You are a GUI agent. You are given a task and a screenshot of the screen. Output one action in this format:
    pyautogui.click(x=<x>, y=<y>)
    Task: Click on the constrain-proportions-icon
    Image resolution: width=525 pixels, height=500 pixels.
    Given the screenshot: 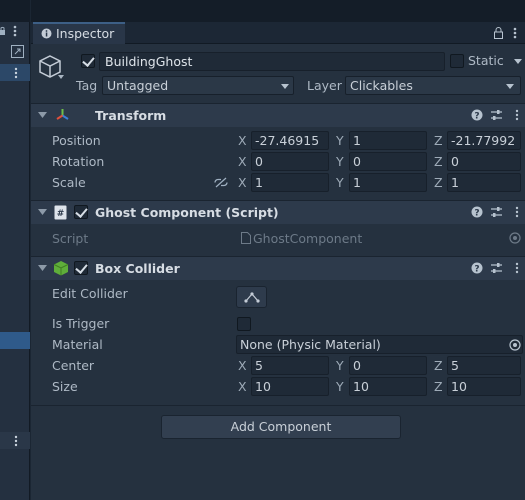 What is the action you would take?
    pyautogui.click(x=221, y=182)
    